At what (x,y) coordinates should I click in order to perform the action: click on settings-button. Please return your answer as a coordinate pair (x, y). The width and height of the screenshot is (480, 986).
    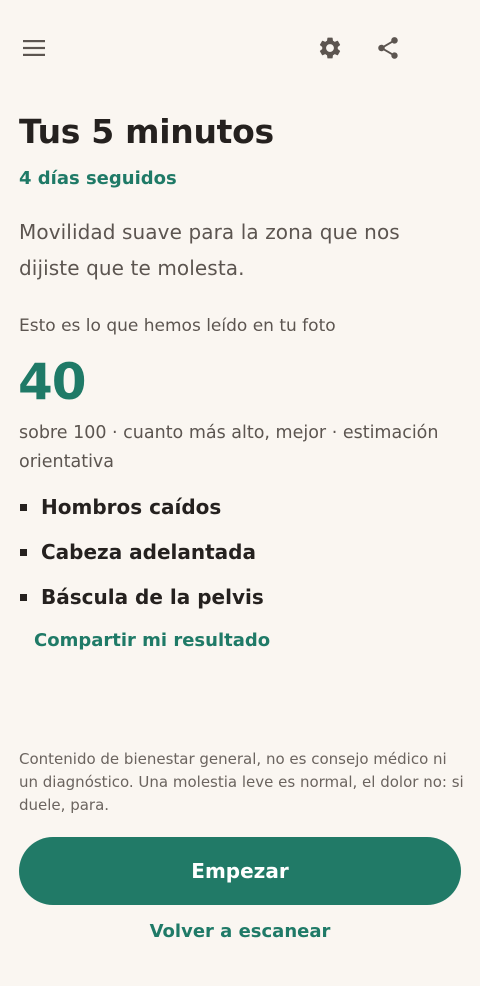
    Looking at the image, I should click on (330, 48).